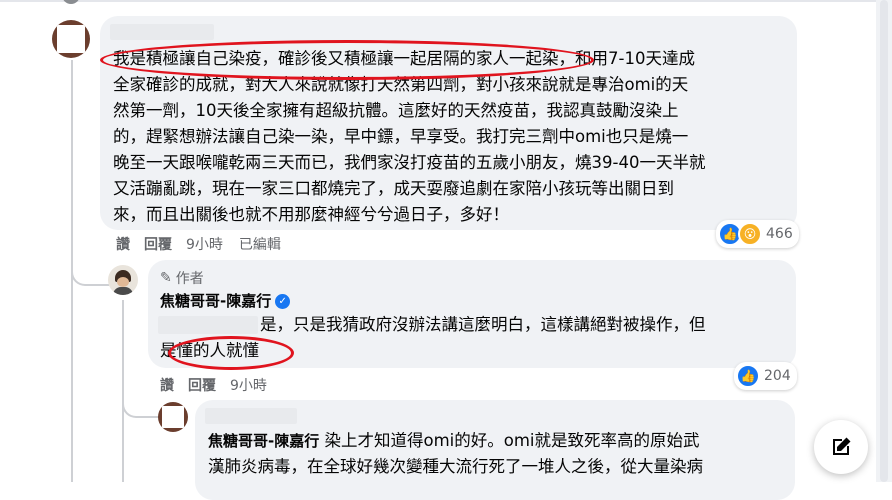  I want to click on like-reaction-icon: 👍, so click(748, 376).